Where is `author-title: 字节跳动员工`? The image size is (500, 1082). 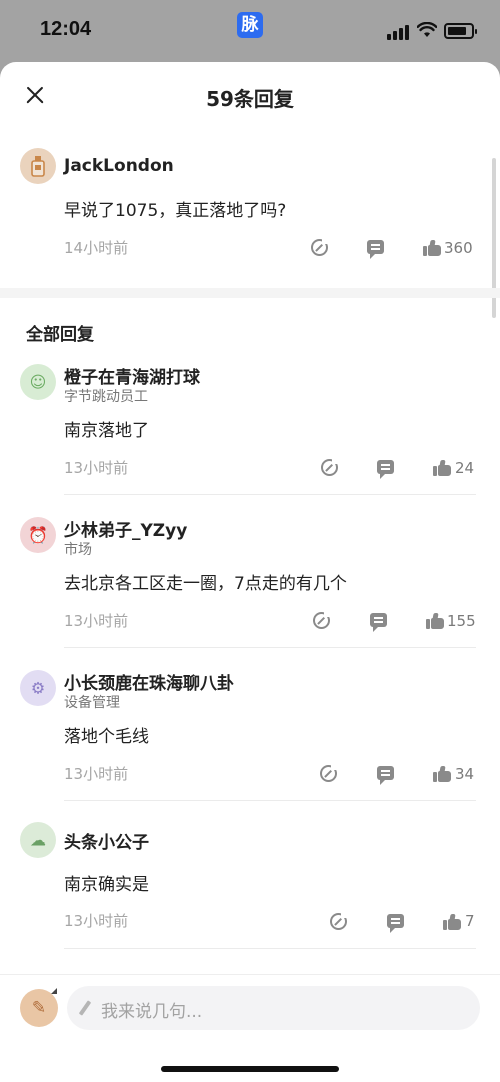
author-title: 字节跳动员工 is located at coordinates (106, 397).